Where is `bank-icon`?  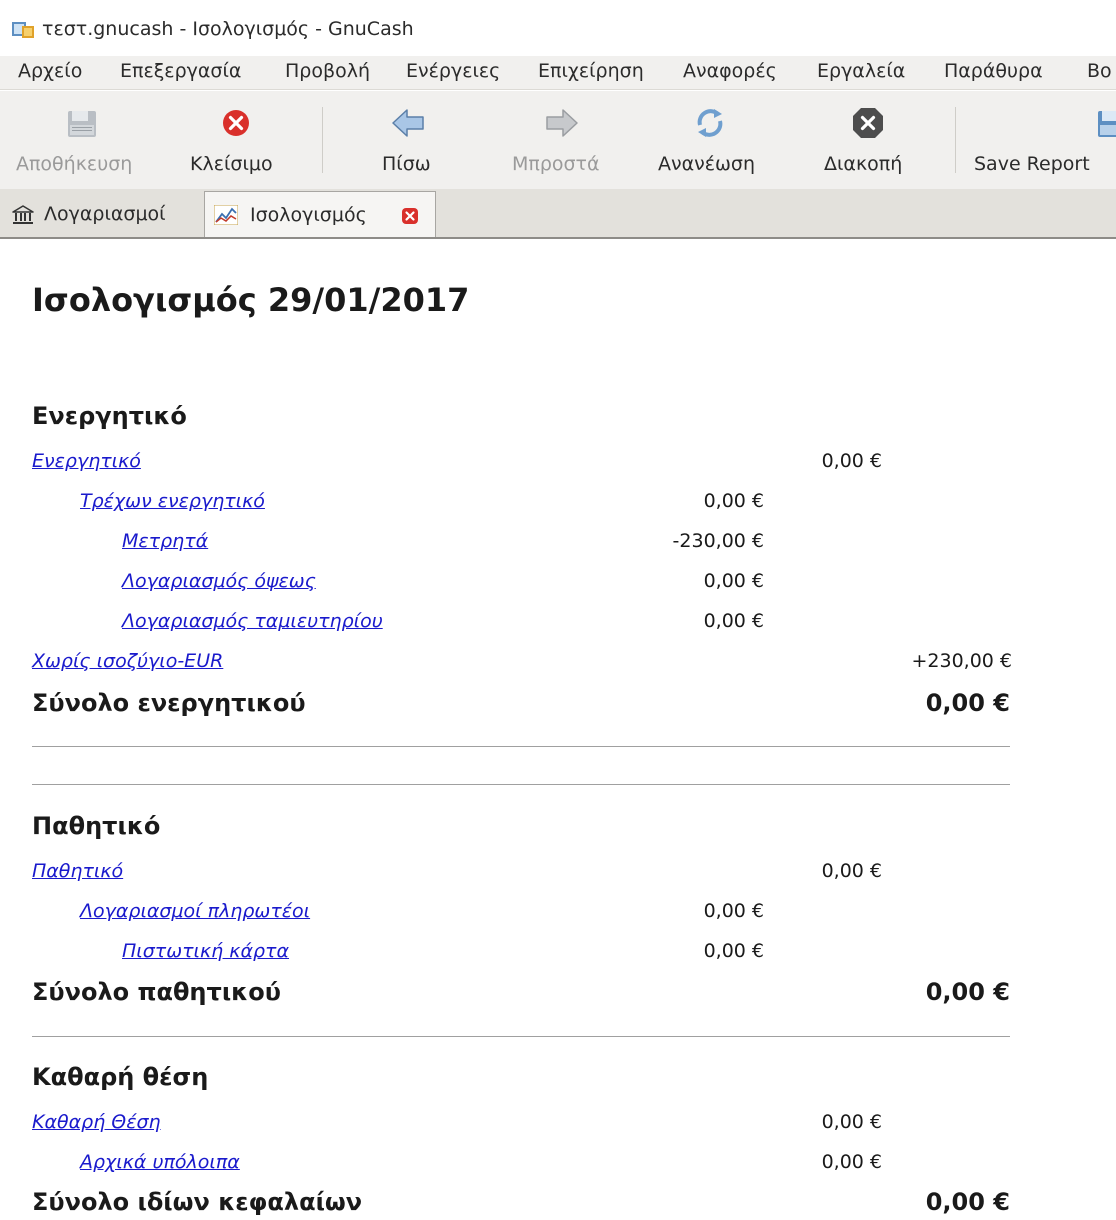 bank-icon is located at coordinates (23, 214).